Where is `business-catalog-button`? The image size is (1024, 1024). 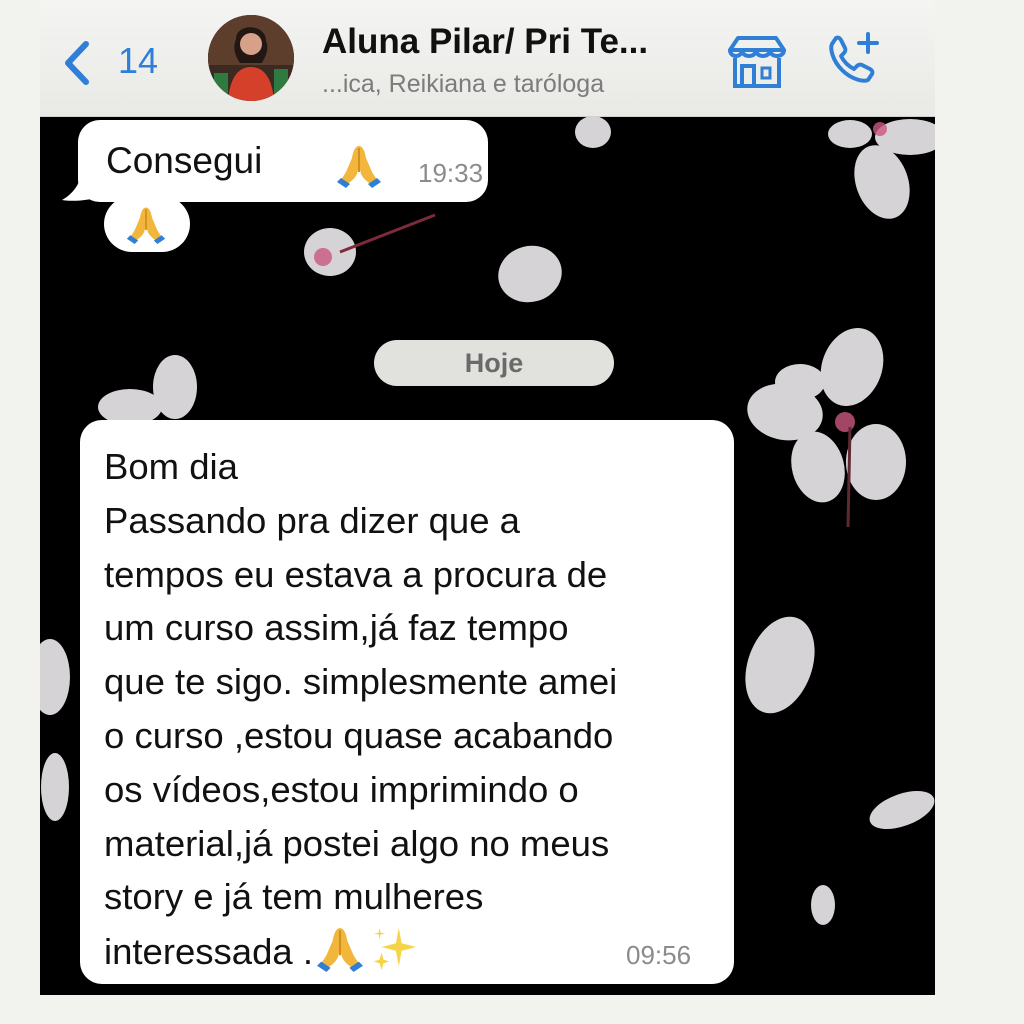
business-catalog-button is located at coordinates (757, 62).